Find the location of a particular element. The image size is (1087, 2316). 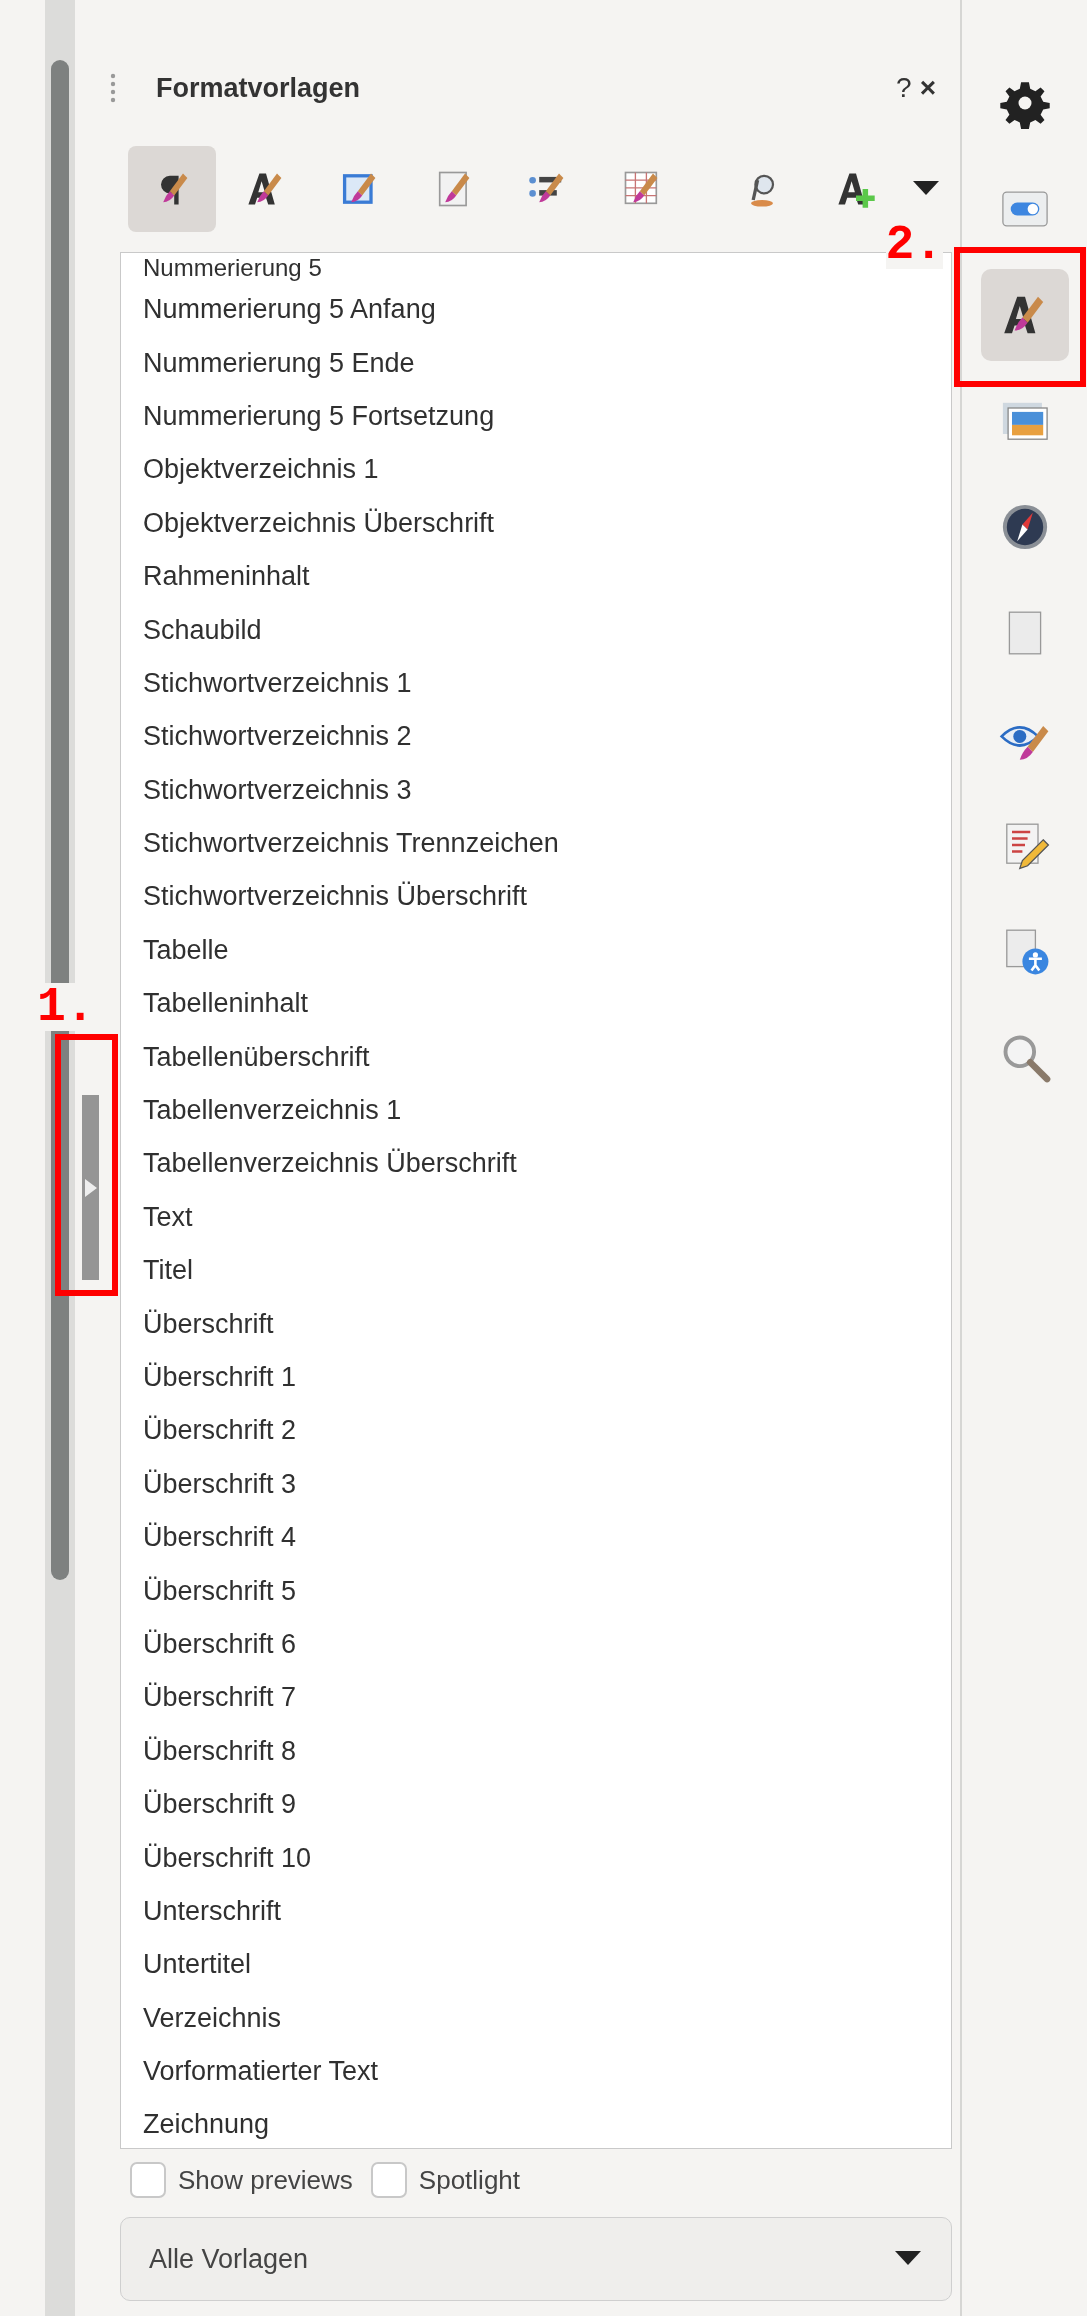

style-item: Stichwortverzeichnis 2 is located at coordinates (536, 737).